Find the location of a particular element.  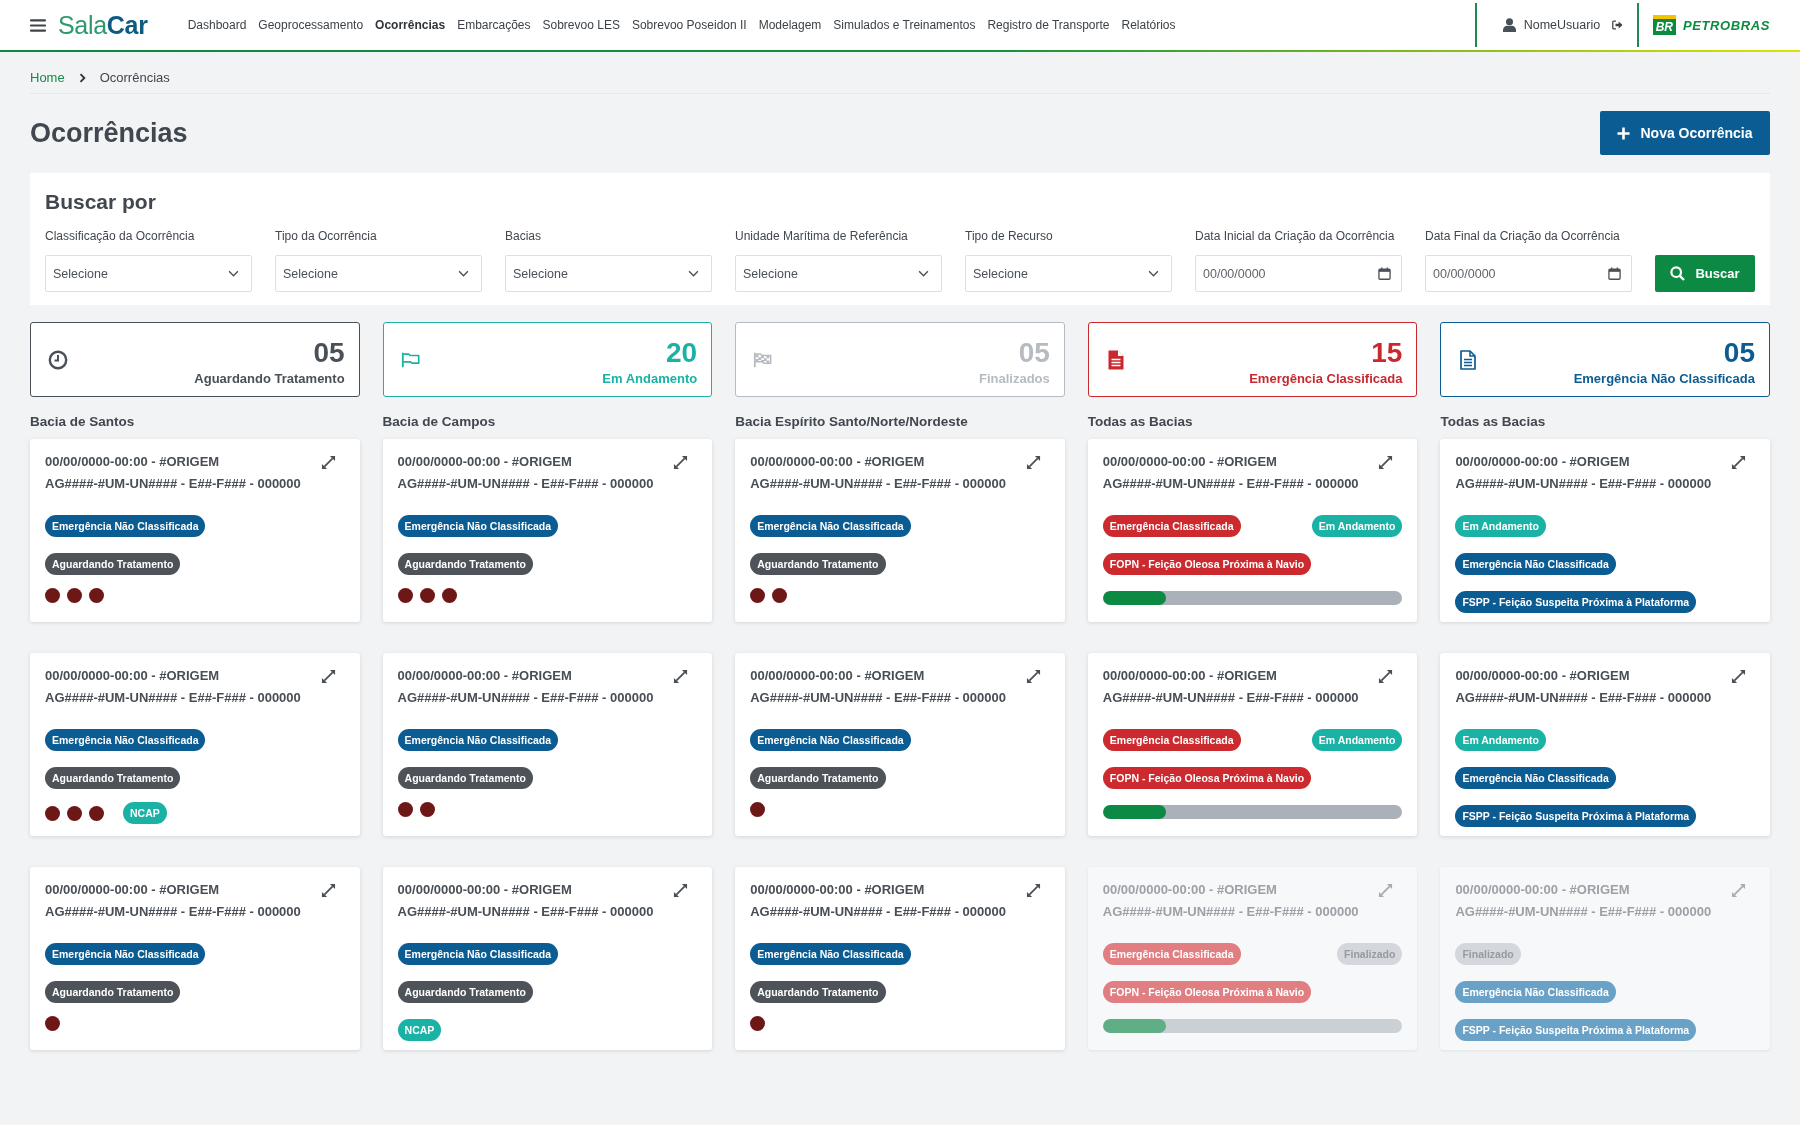

menu-icon is located at coordinates (38, 25).